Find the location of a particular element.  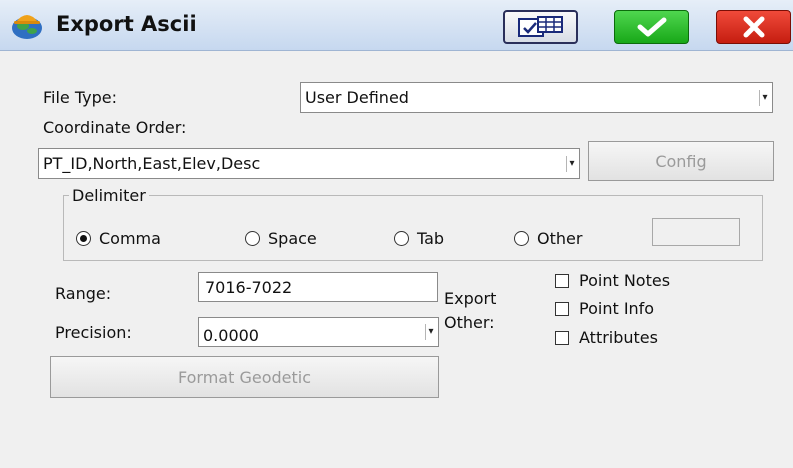

table-icon is located at coordinates (540, 26).